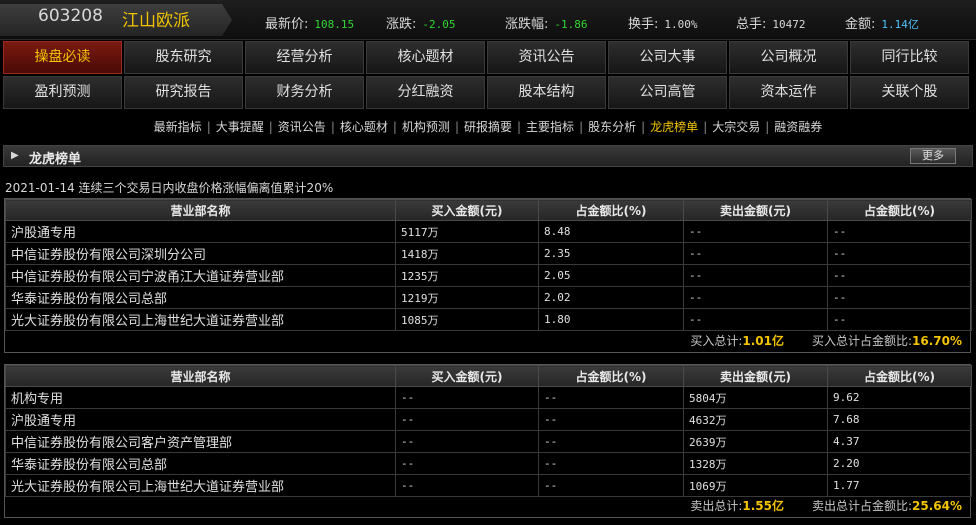  I want to click on subnav-event-reminders: 大事提醒, so click(240, 127).